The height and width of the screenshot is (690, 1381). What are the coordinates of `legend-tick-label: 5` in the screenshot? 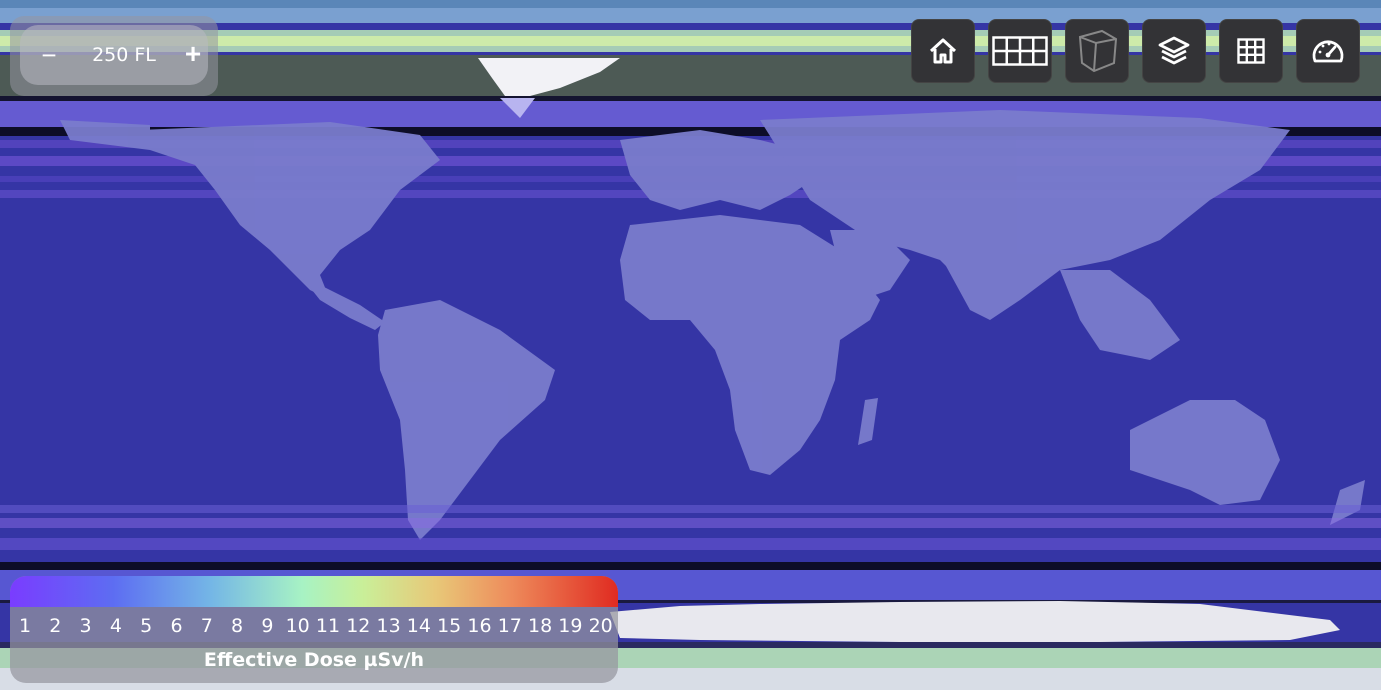 It's located at (146, 626).